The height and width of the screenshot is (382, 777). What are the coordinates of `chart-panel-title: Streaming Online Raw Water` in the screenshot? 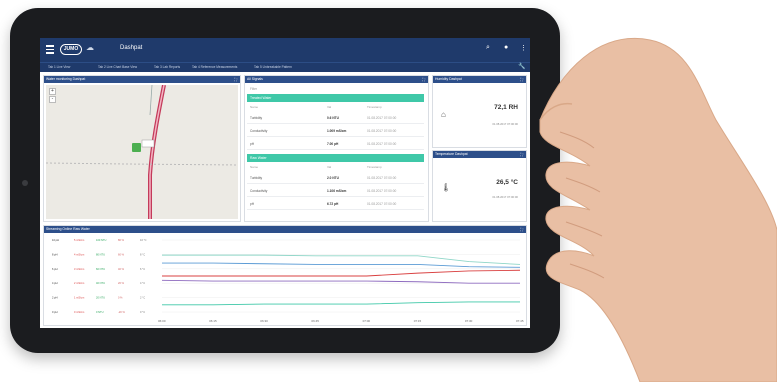 It's located at (68, 229).